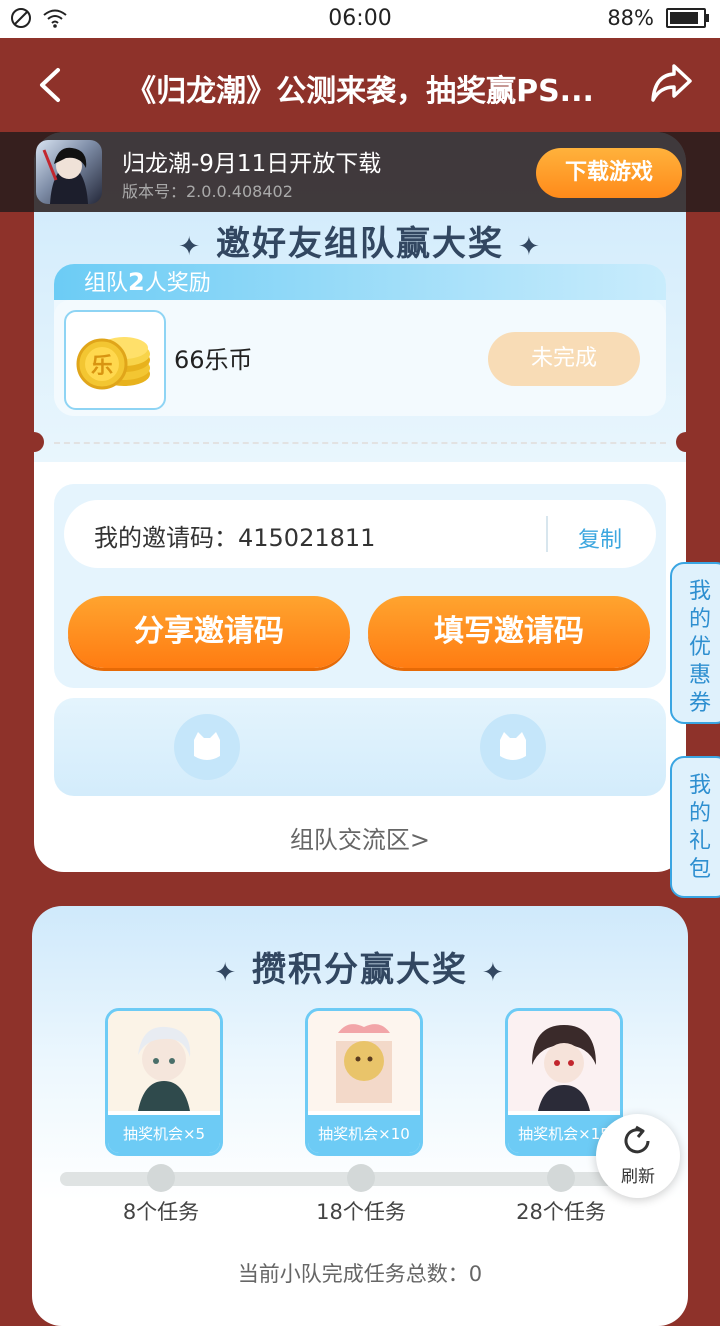 The height and width of the screenshot is (1326, 720). I want to click on refresh-icon, so click(637, 1139).